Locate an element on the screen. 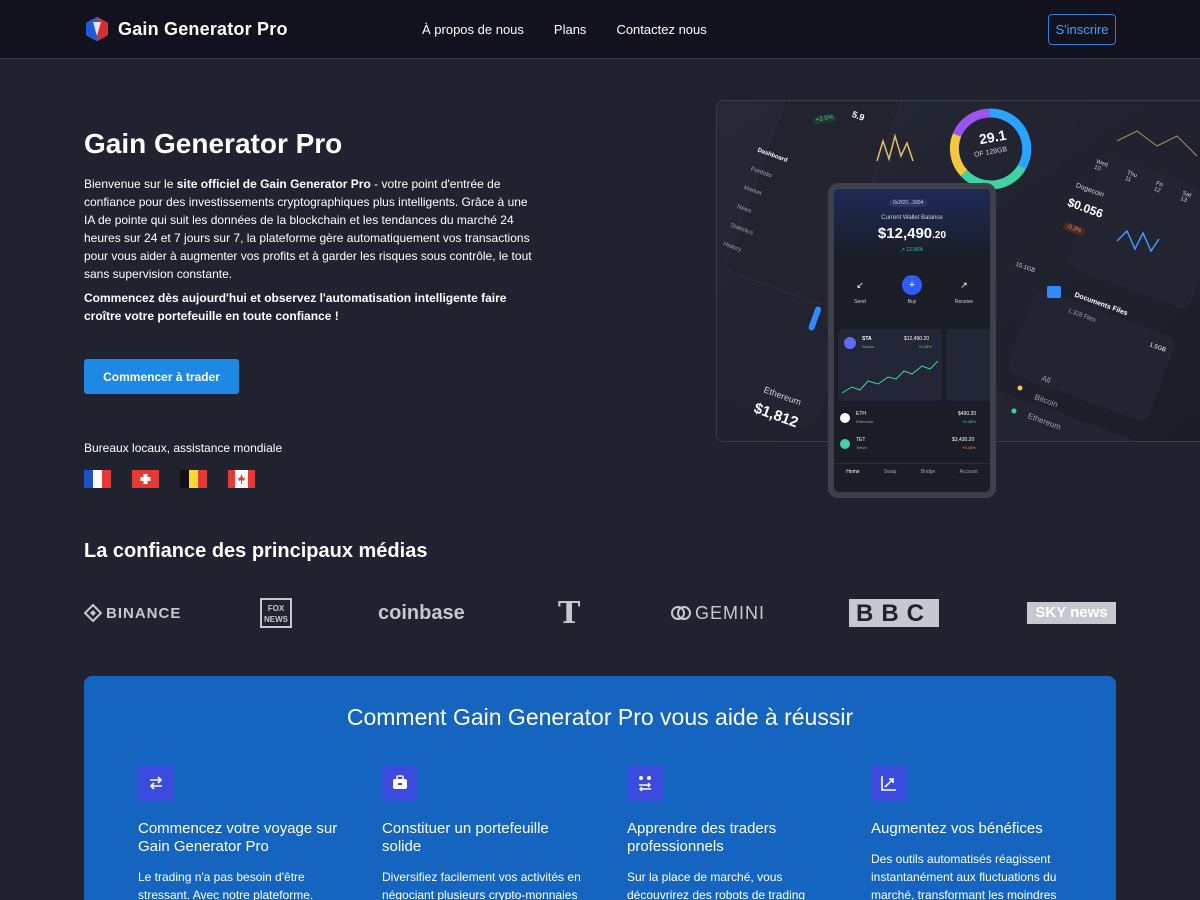  stacks-symbol: STA is located at coordinates (867, 339).